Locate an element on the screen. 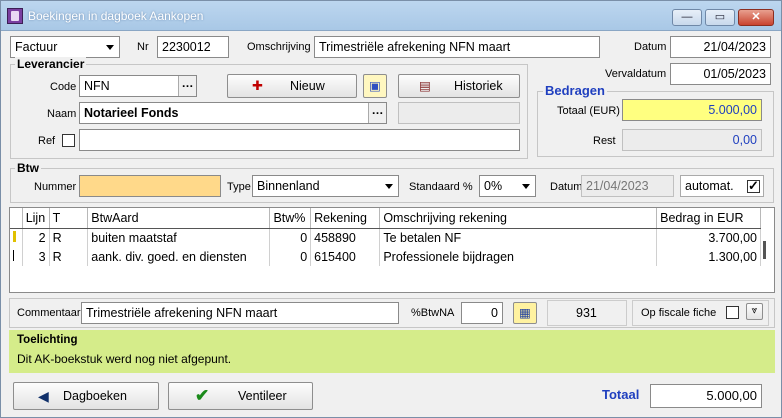 The width and height of the screenshot is (782, 418). doc-type-value: Factuur is located at coordinates (36, 47).